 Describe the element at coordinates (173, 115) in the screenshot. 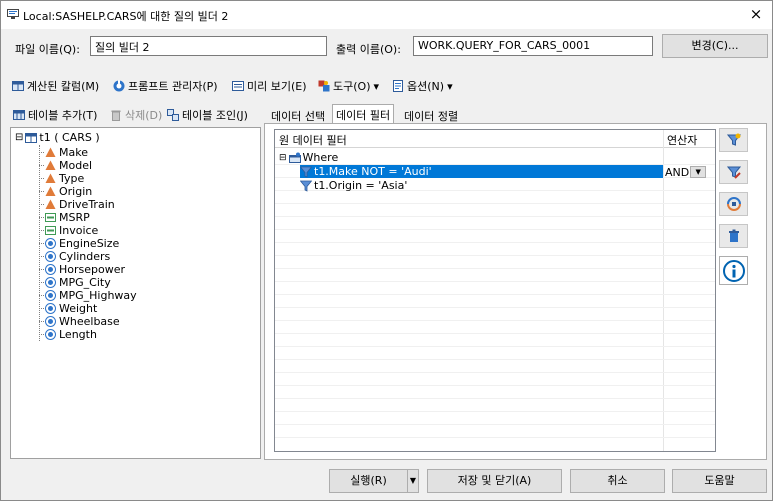

I see `join-icon` at that location.